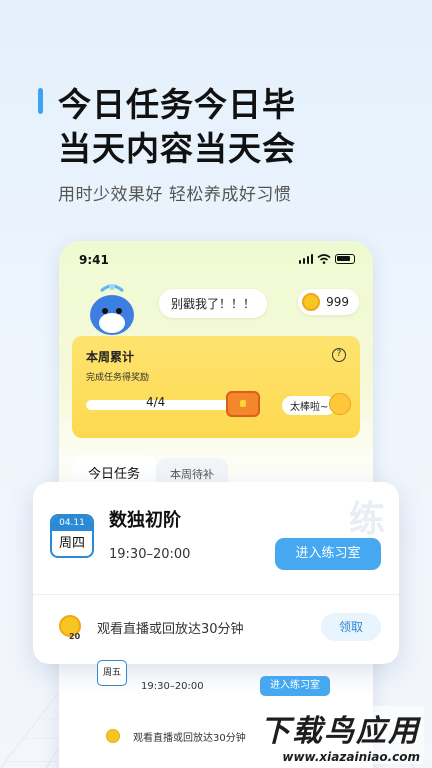 Image resolution: width=432 pixels, height=768 pixels. Describe the element at coordinates (216, 387) in the screenshot. I see `weekly-progress-card: 本周累计 完成任务得奖励 ? 4/4 太棒啦~` at that location.